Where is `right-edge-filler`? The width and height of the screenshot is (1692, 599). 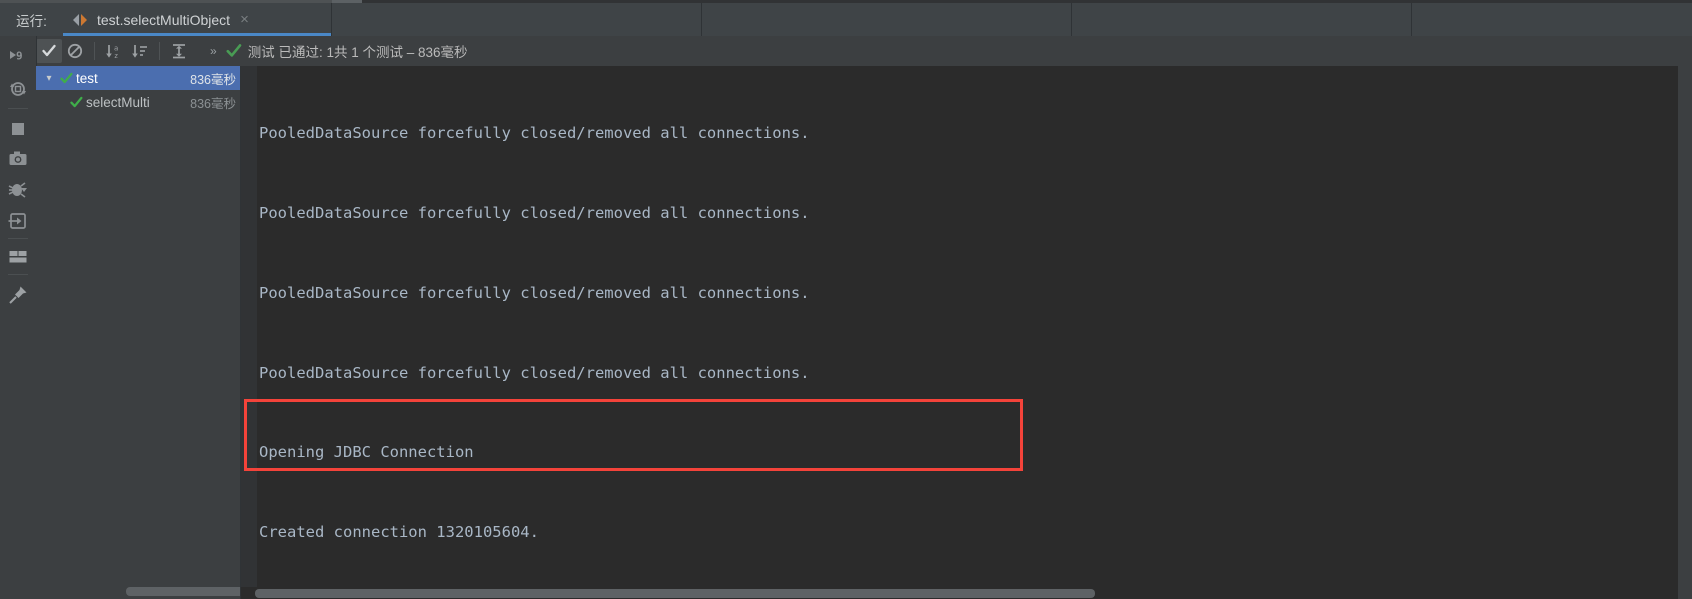 right-edge-filler is located at coordinates (1685, 332).